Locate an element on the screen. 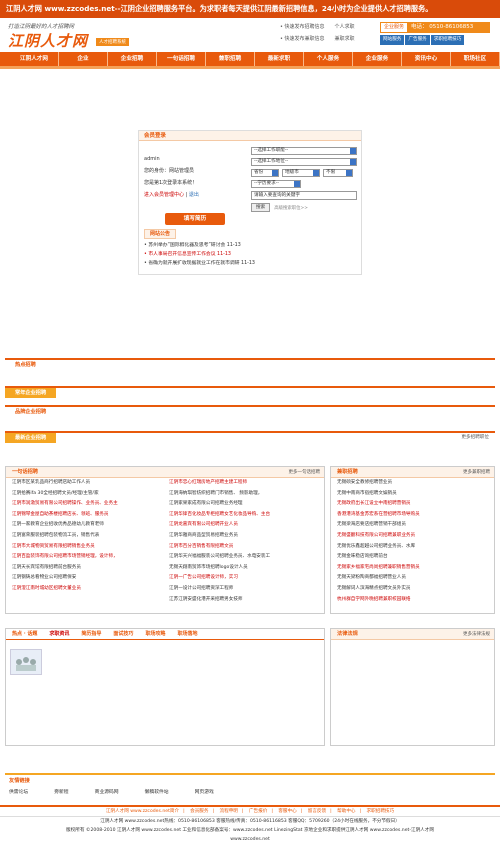 The height and width of the screenshot is (844, 500). parttime-job-link: 兼职求职 is located at coordinates (345, 39).